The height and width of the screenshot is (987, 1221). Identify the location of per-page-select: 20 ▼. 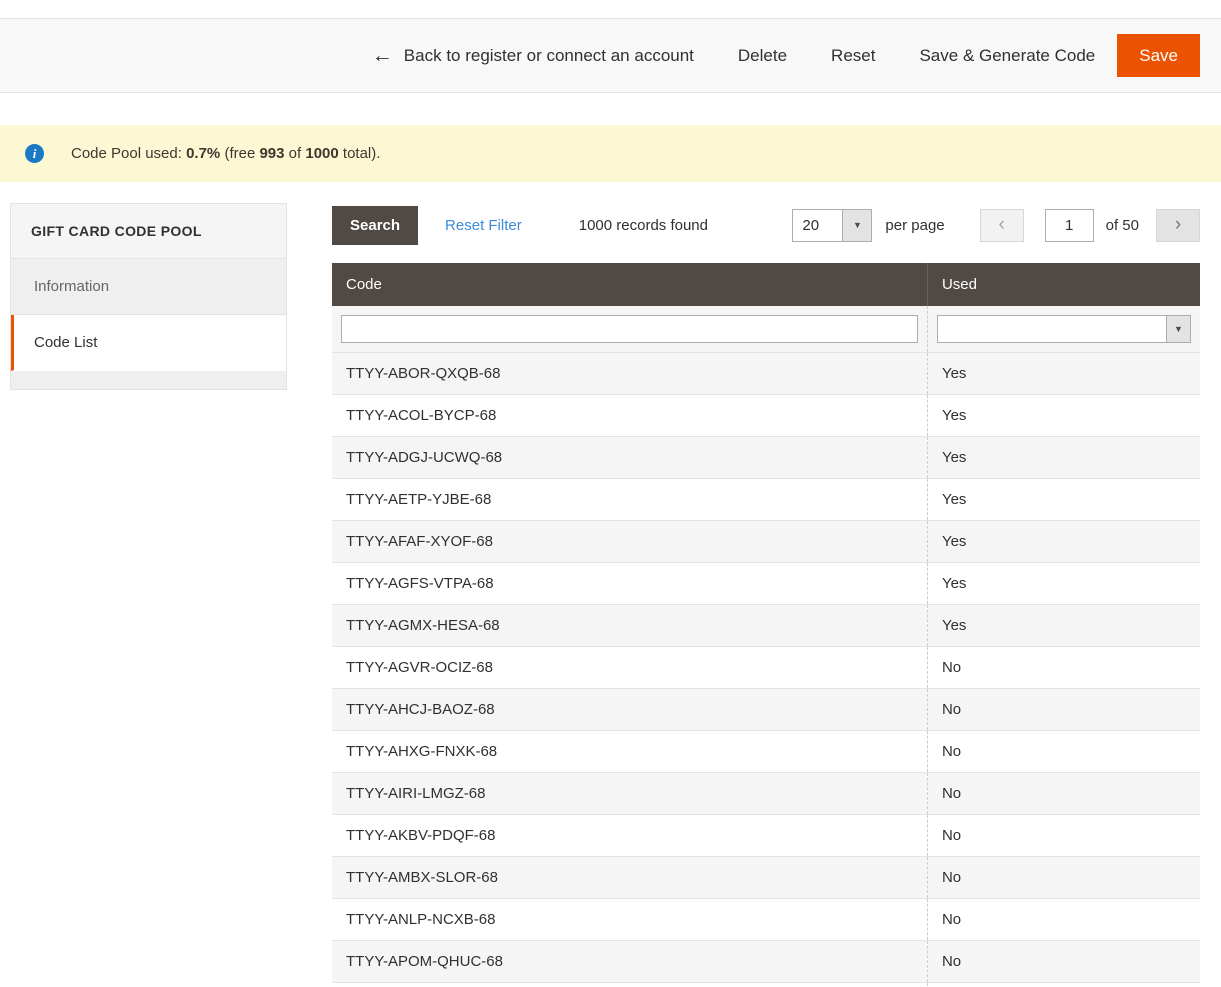
(832, 225).